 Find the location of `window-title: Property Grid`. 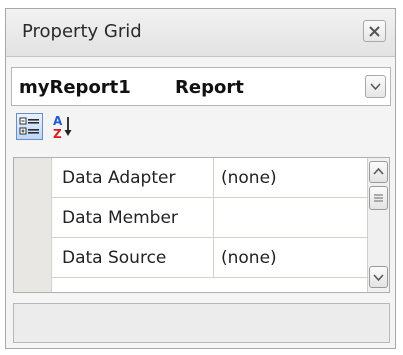

window-title: Property Grid is located at coordinates (82, 31).